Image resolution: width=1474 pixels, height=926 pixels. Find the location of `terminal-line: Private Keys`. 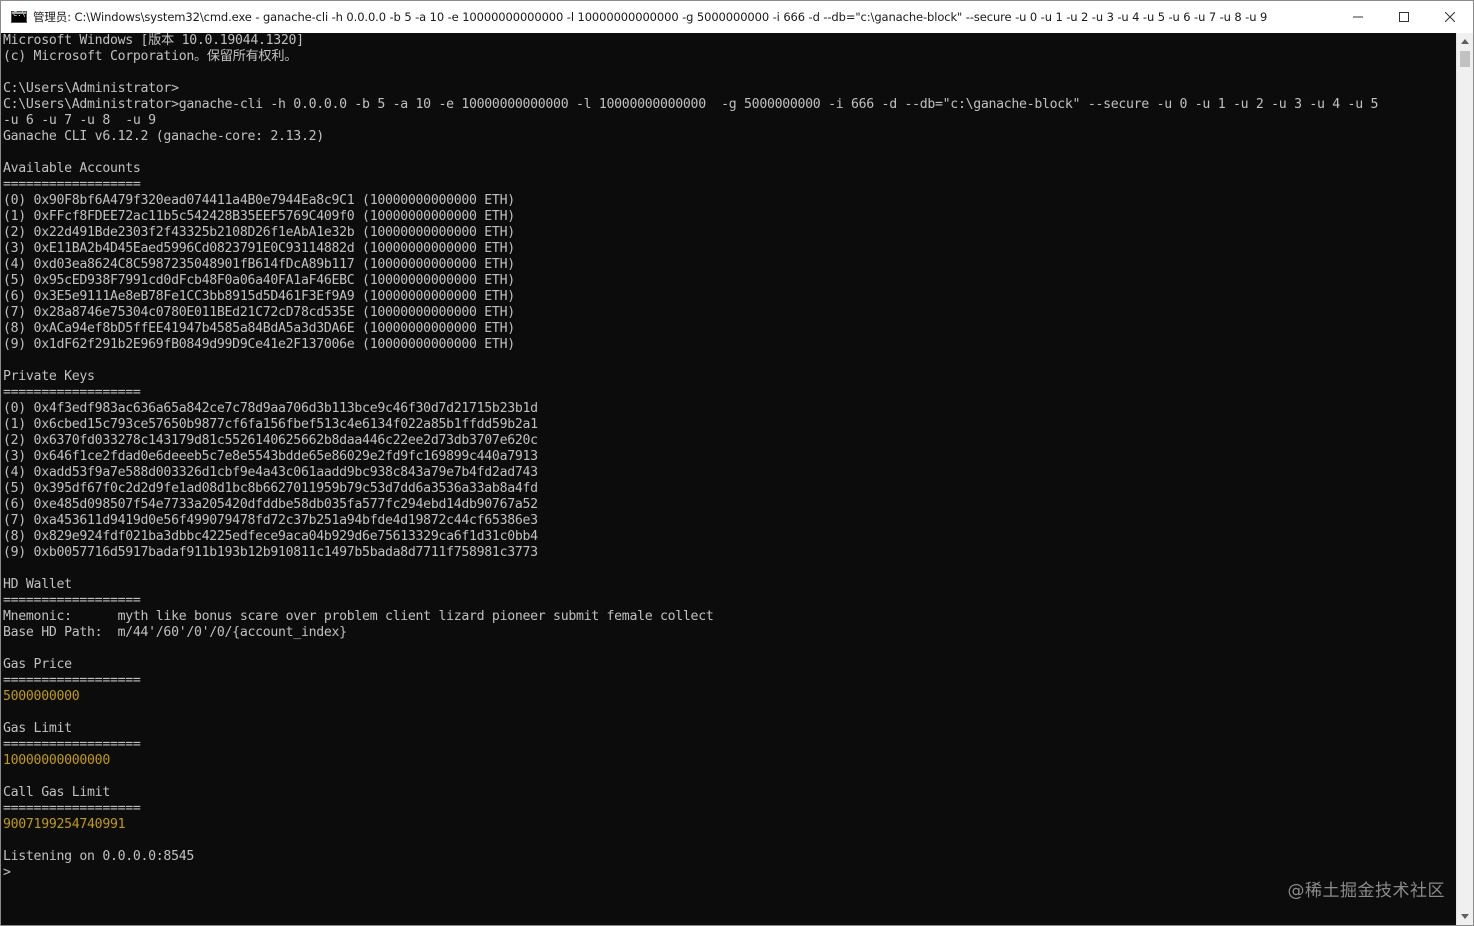

terminal-line: Private Keys is located at coordinates (49, 376).